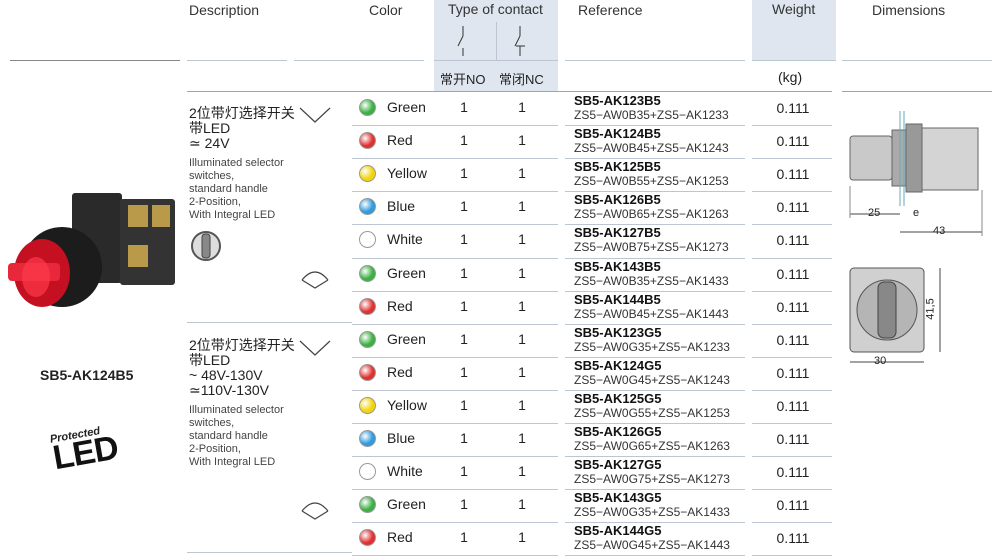 The height and width of the screenshot is (556, 1000). What do you see at coordinates (212, 423) in the screenshot?
I see `description-en: switches,` at bounding box center [212, 423].